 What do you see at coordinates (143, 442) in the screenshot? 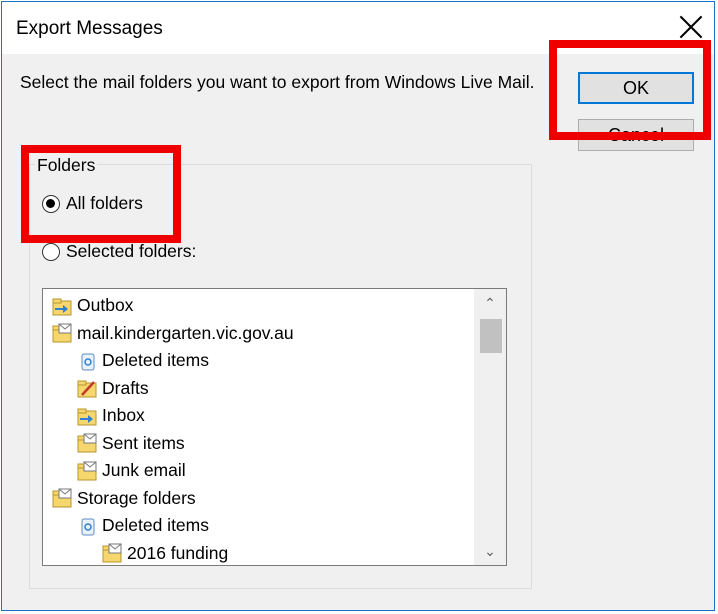
I see `folder-tree-item-label: Sent items` at bounding box center [143, 442].